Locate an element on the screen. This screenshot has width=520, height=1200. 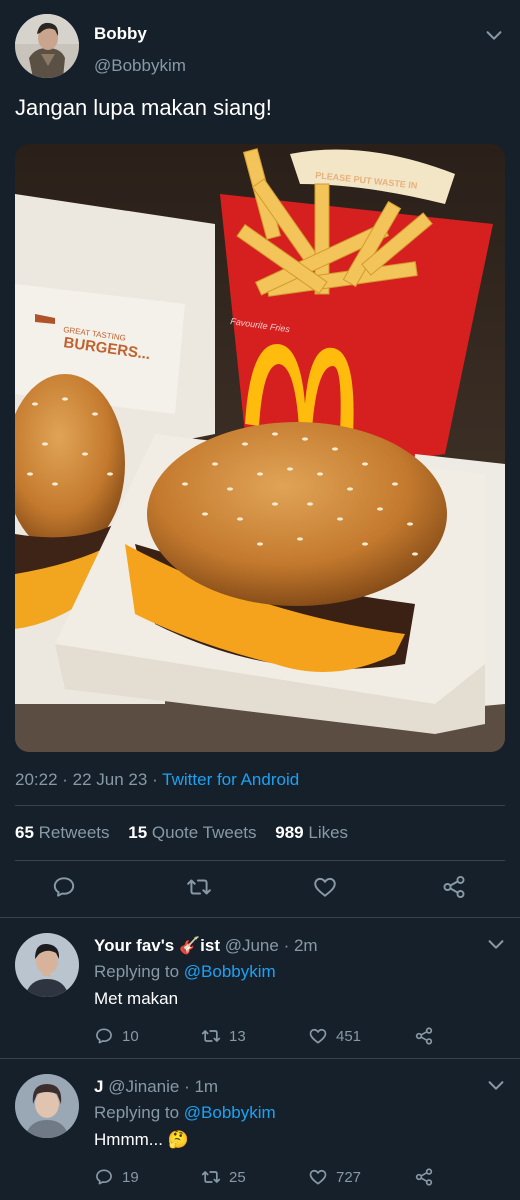
tweet-header: Bobby @Bobbykim is located at coordinates (260, 47).